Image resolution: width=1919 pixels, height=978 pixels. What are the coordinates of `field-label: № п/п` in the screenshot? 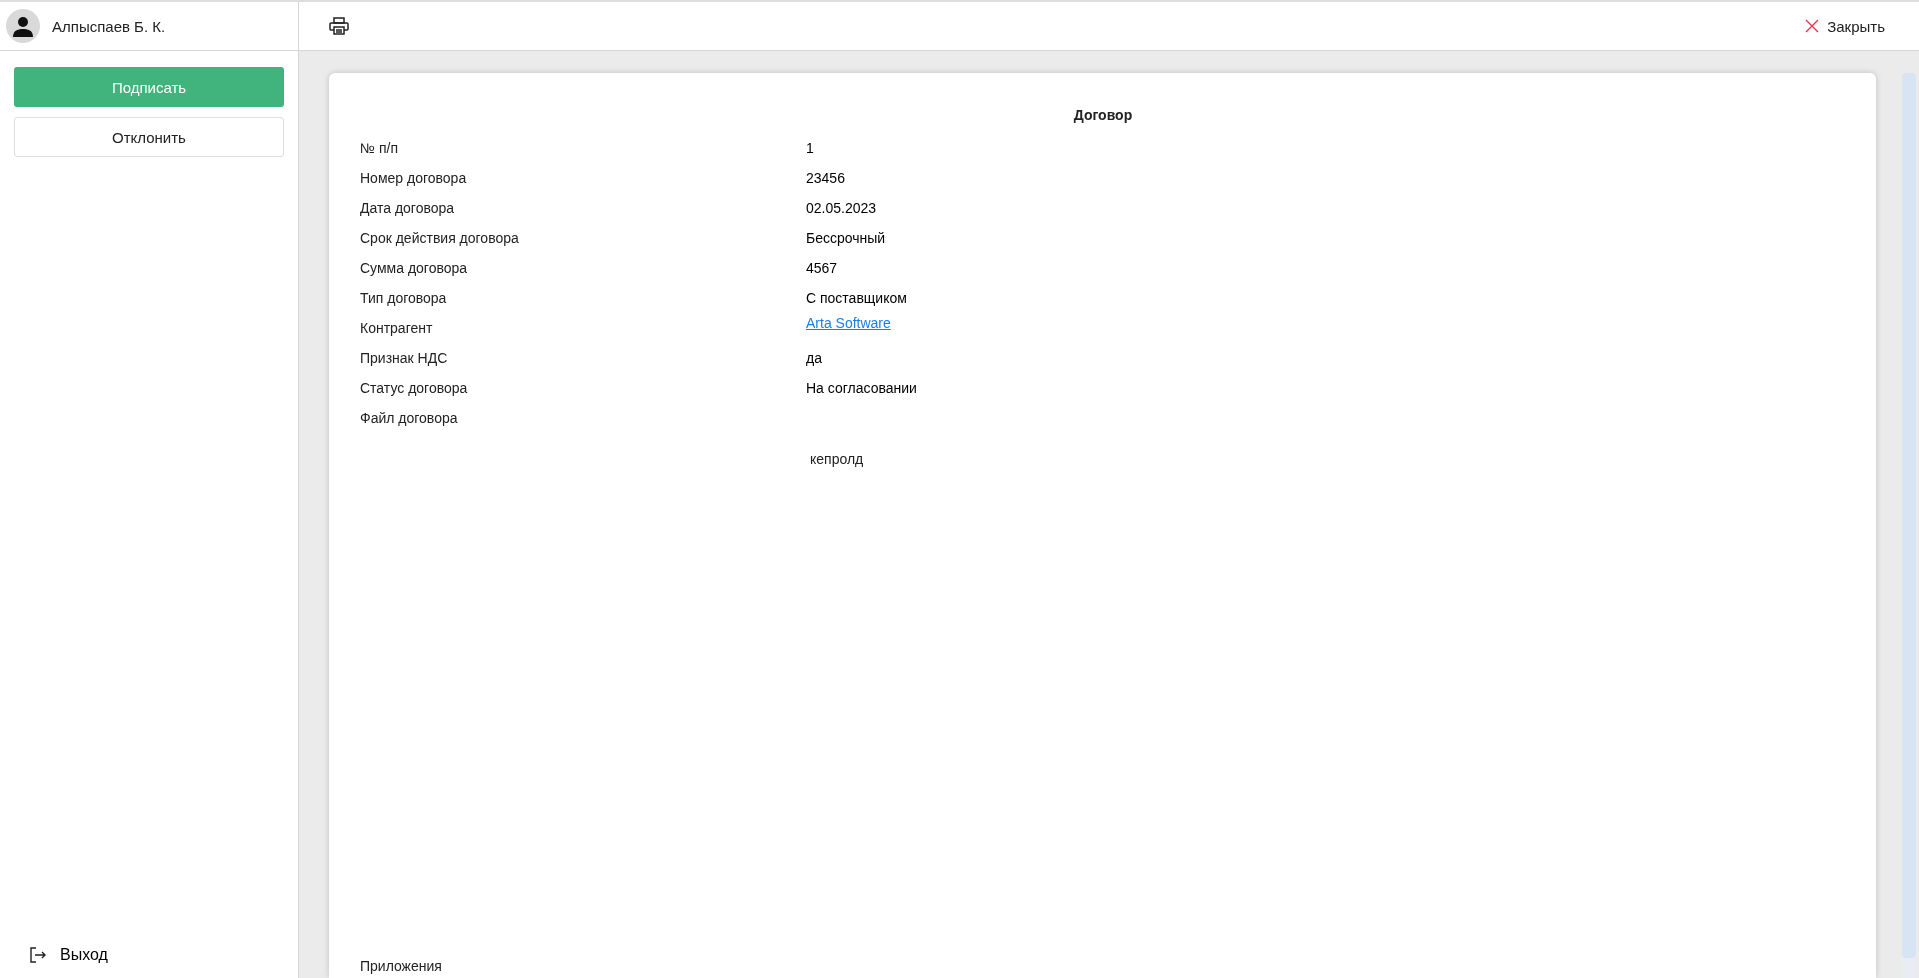 It's located at (379, 148).